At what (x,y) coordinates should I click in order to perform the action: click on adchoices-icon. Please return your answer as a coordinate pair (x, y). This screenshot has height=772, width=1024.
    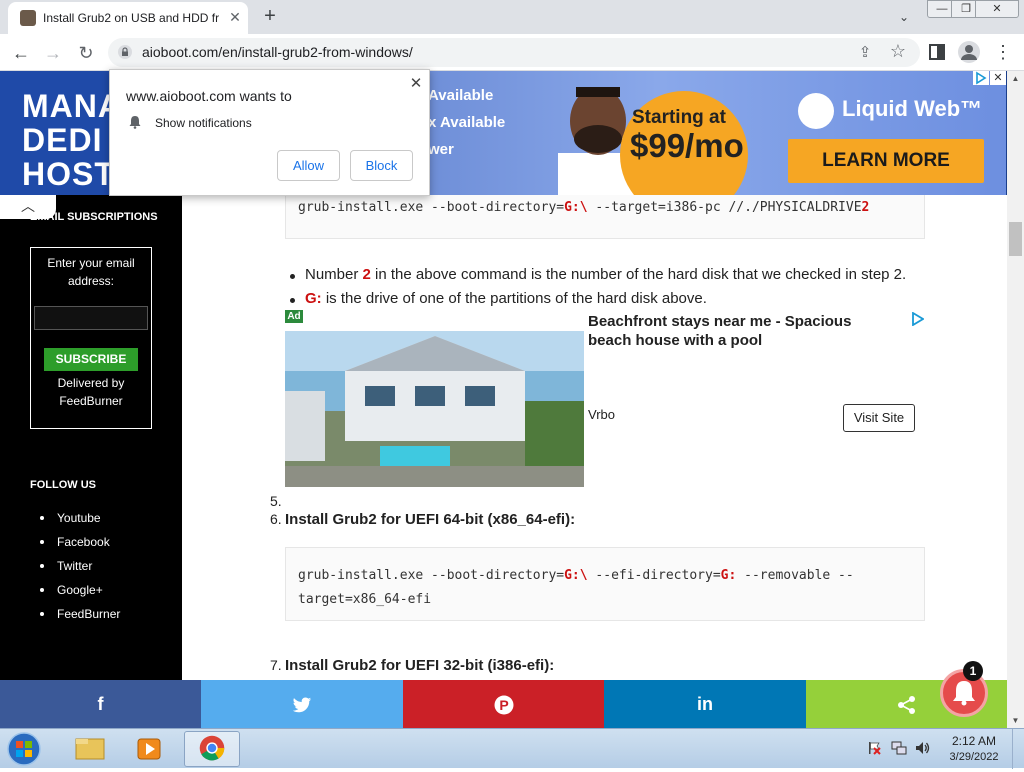
    Looking at the image, I should click on (917, 319).